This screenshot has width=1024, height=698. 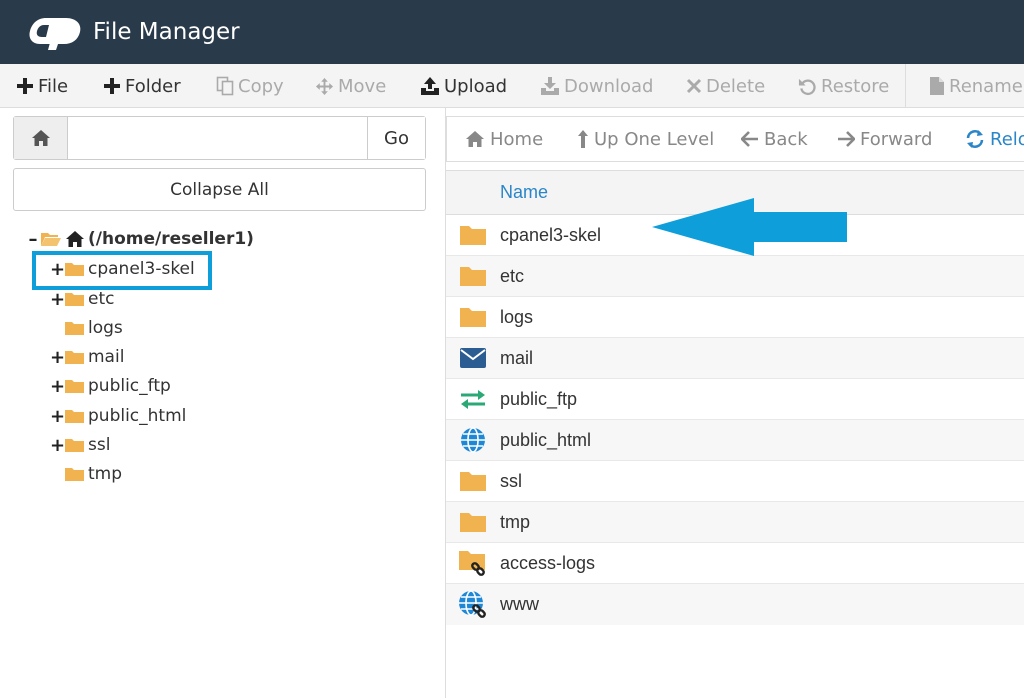 What do you see at coordinates (550, 86) in the screenshot?
I see `download-icon` at bounding box center [550, 86].